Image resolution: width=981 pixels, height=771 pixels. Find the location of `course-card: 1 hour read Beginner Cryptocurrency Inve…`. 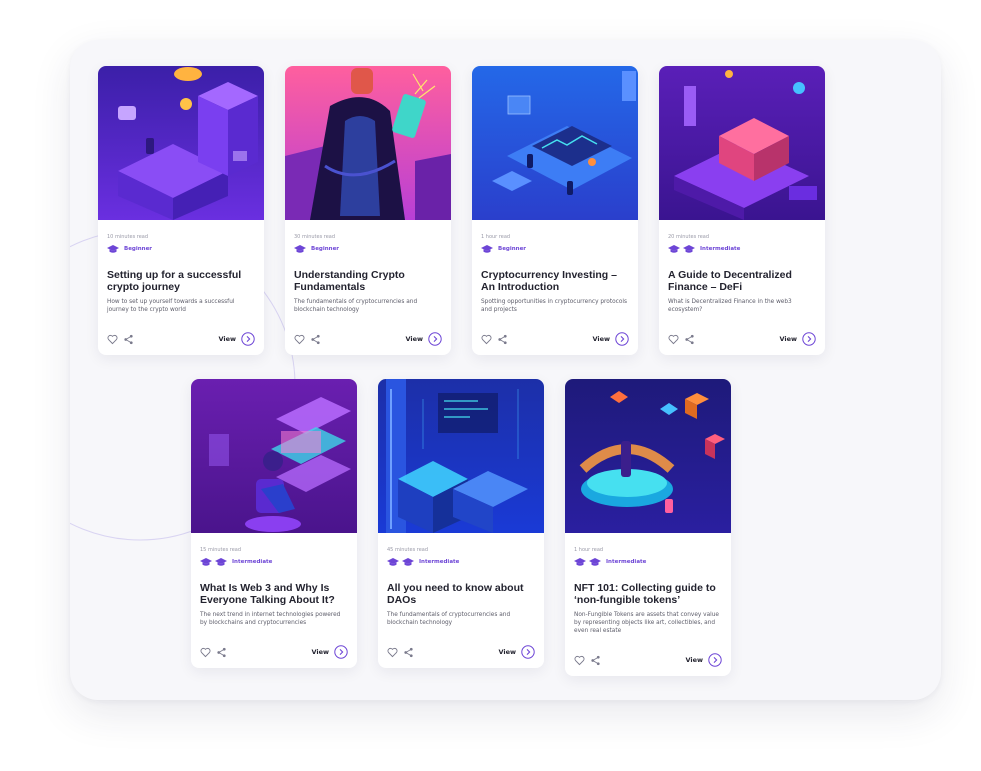

course-card: 1 hour read Beginner Cryptocurrency Inve… is located at coordinates (555, 210).